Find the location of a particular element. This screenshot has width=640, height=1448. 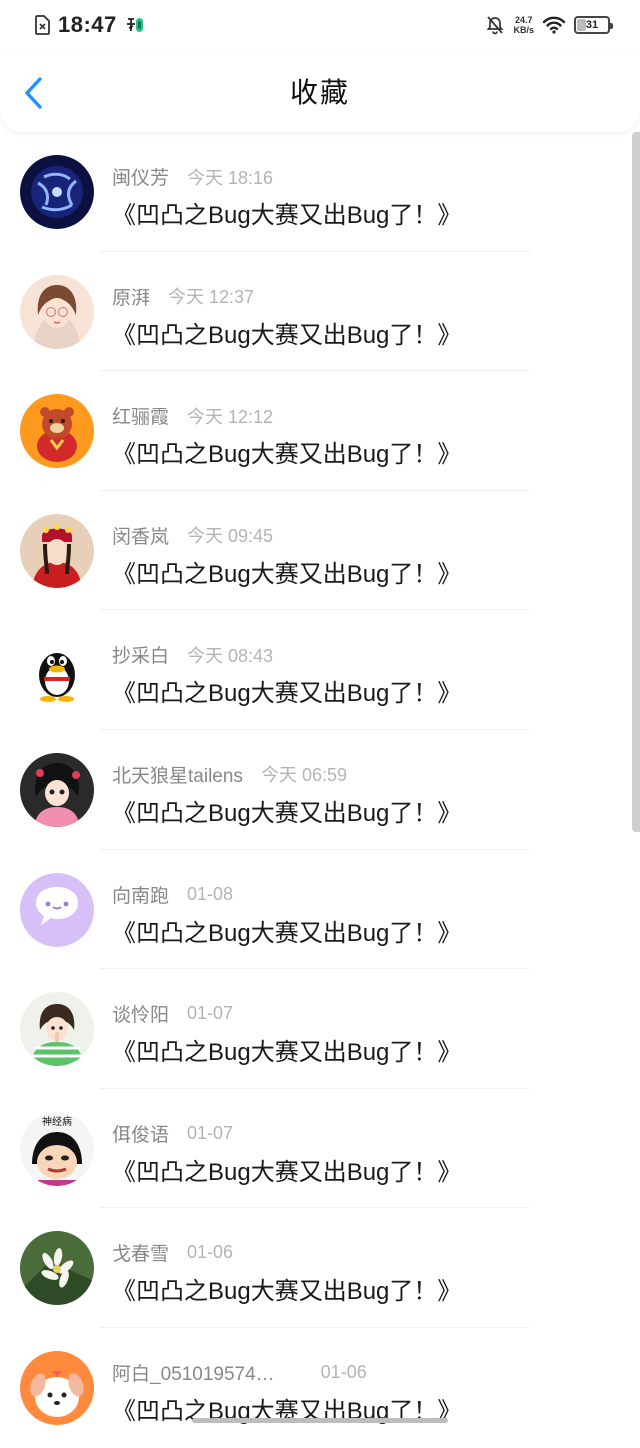

meme-face-avatar: 神经病 is located at coordinates (57, 1148).